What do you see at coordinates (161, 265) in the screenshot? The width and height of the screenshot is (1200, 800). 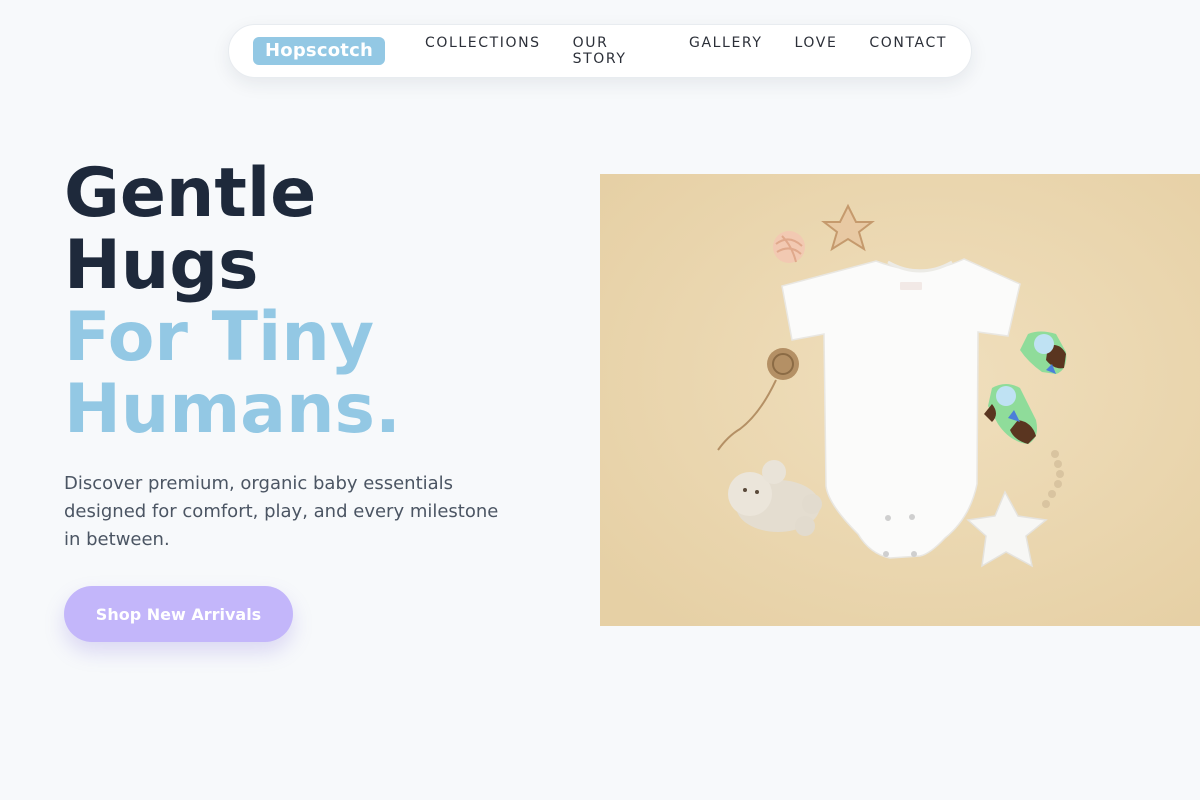 I see `hero-title-line-2: Hugs` at bounding box center [161, 265].